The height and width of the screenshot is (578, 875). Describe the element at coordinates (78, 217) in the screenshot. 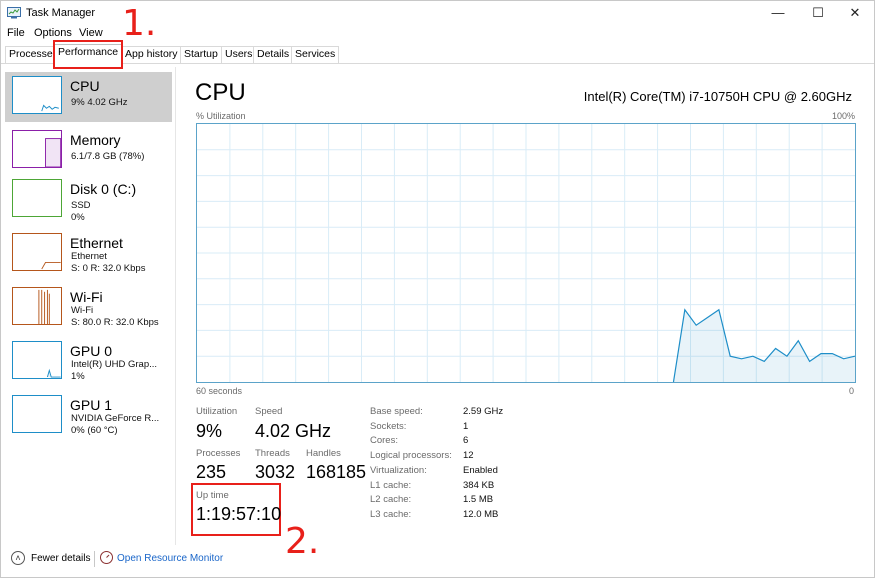

I see `sidebar-item-detail-2: 0%` at that location.